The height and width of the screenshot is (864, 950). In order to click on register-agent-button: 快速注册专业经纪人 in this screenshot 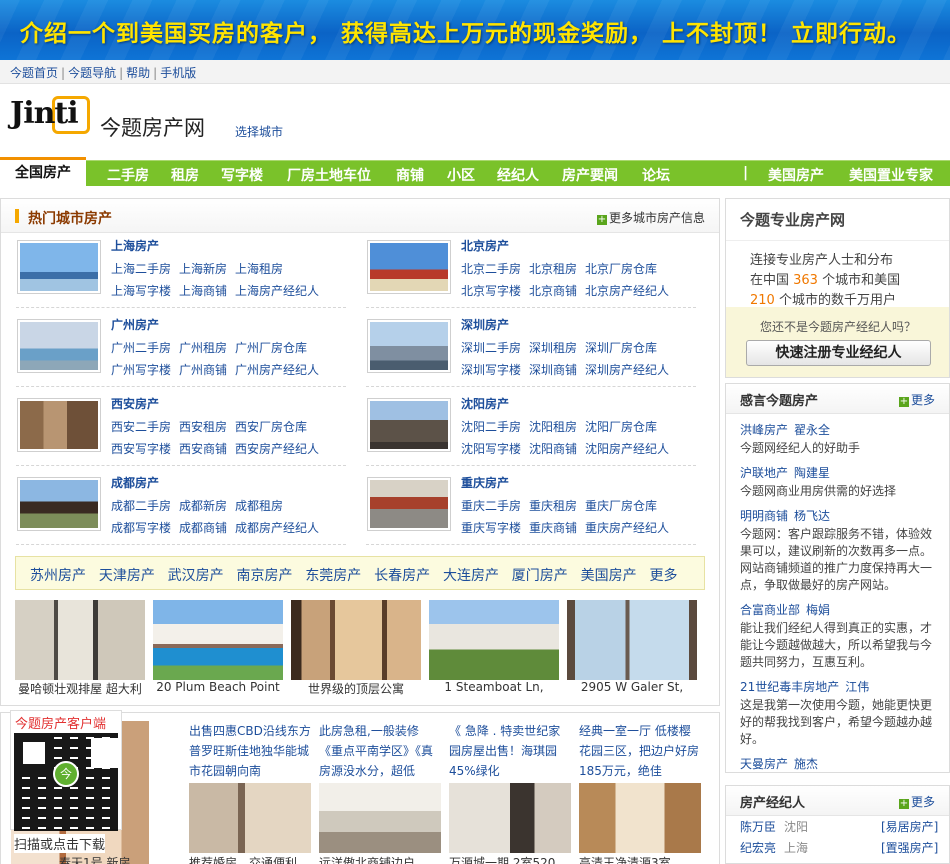, I will do `click(838, 353)`.